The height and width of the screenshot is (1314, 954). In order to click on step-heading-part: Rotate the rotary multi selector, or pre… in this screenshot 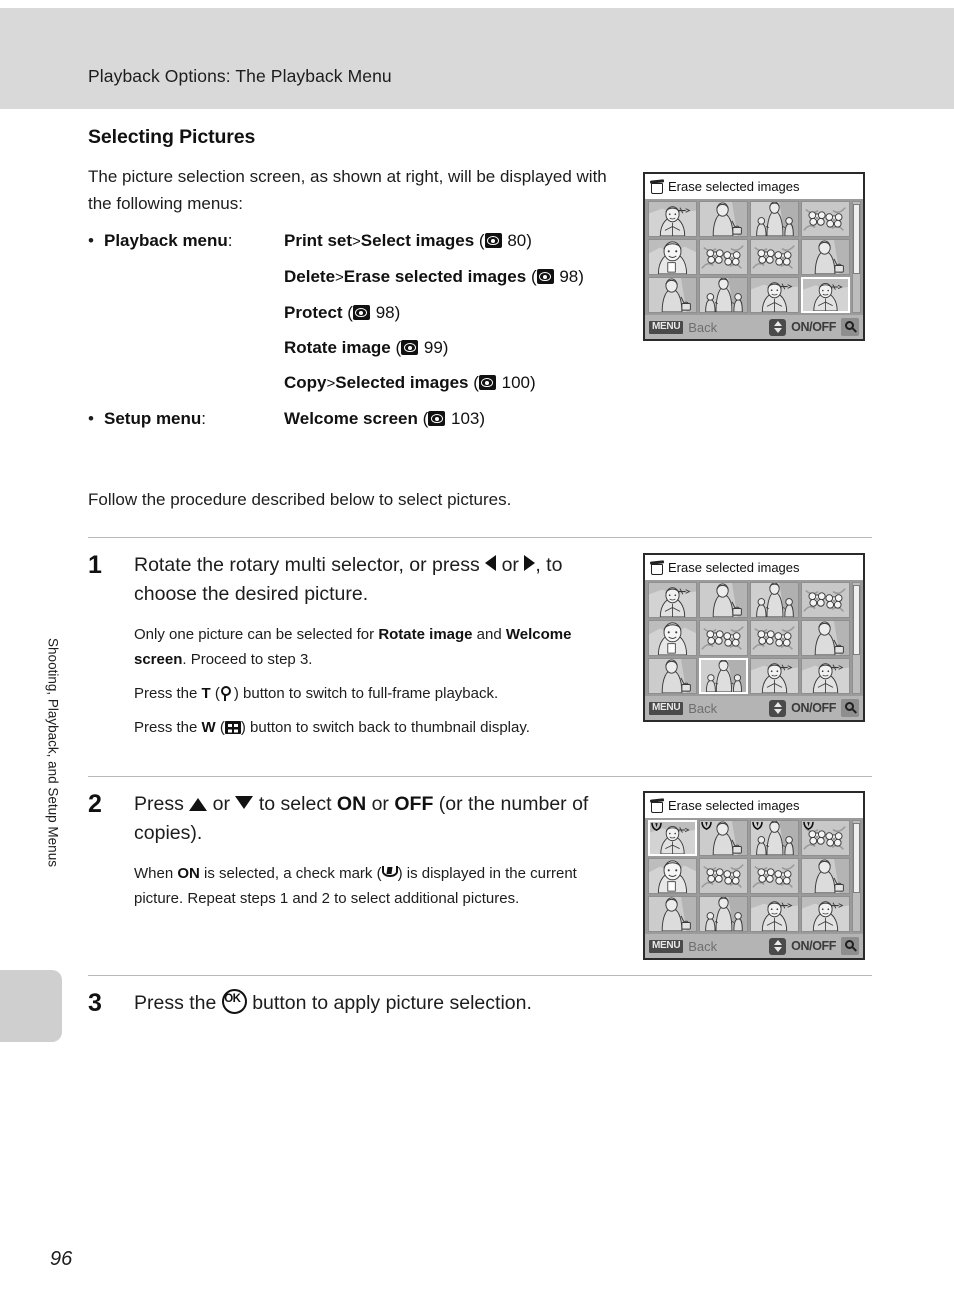, I will do `click(310, 565)`.